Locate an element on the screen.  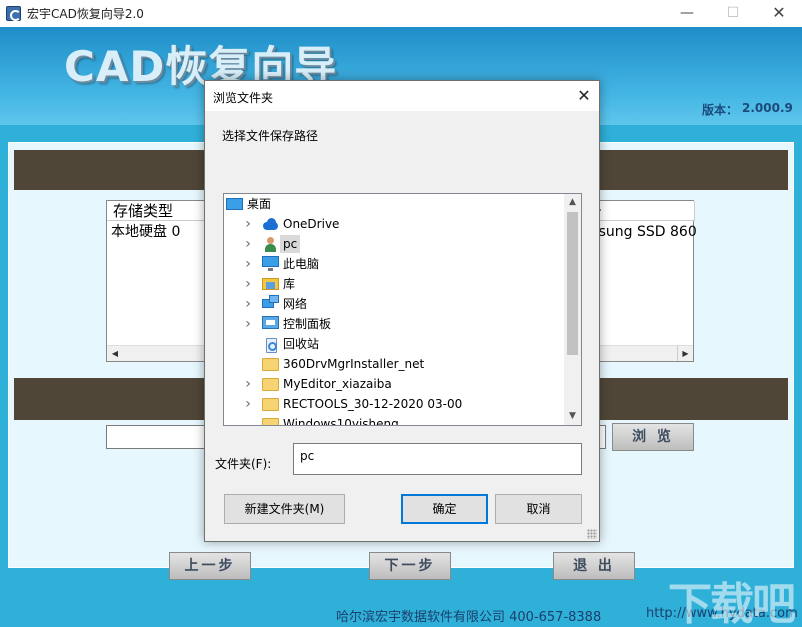
storage-model-cell: msung SSD 860 is located at coordinates (641, 232).